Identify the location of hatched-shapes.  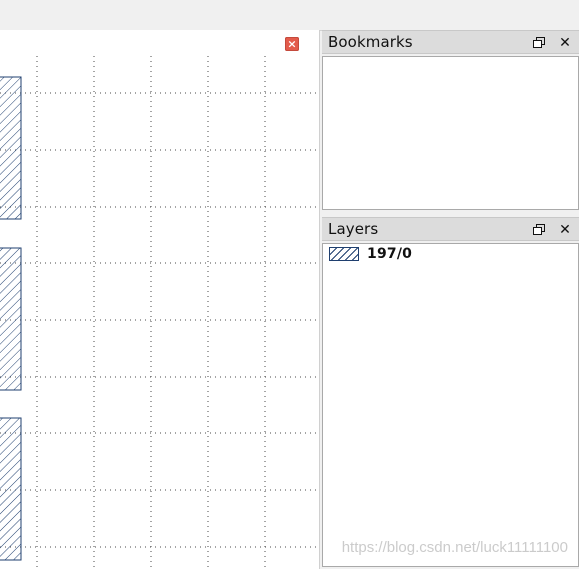
(11, 318).